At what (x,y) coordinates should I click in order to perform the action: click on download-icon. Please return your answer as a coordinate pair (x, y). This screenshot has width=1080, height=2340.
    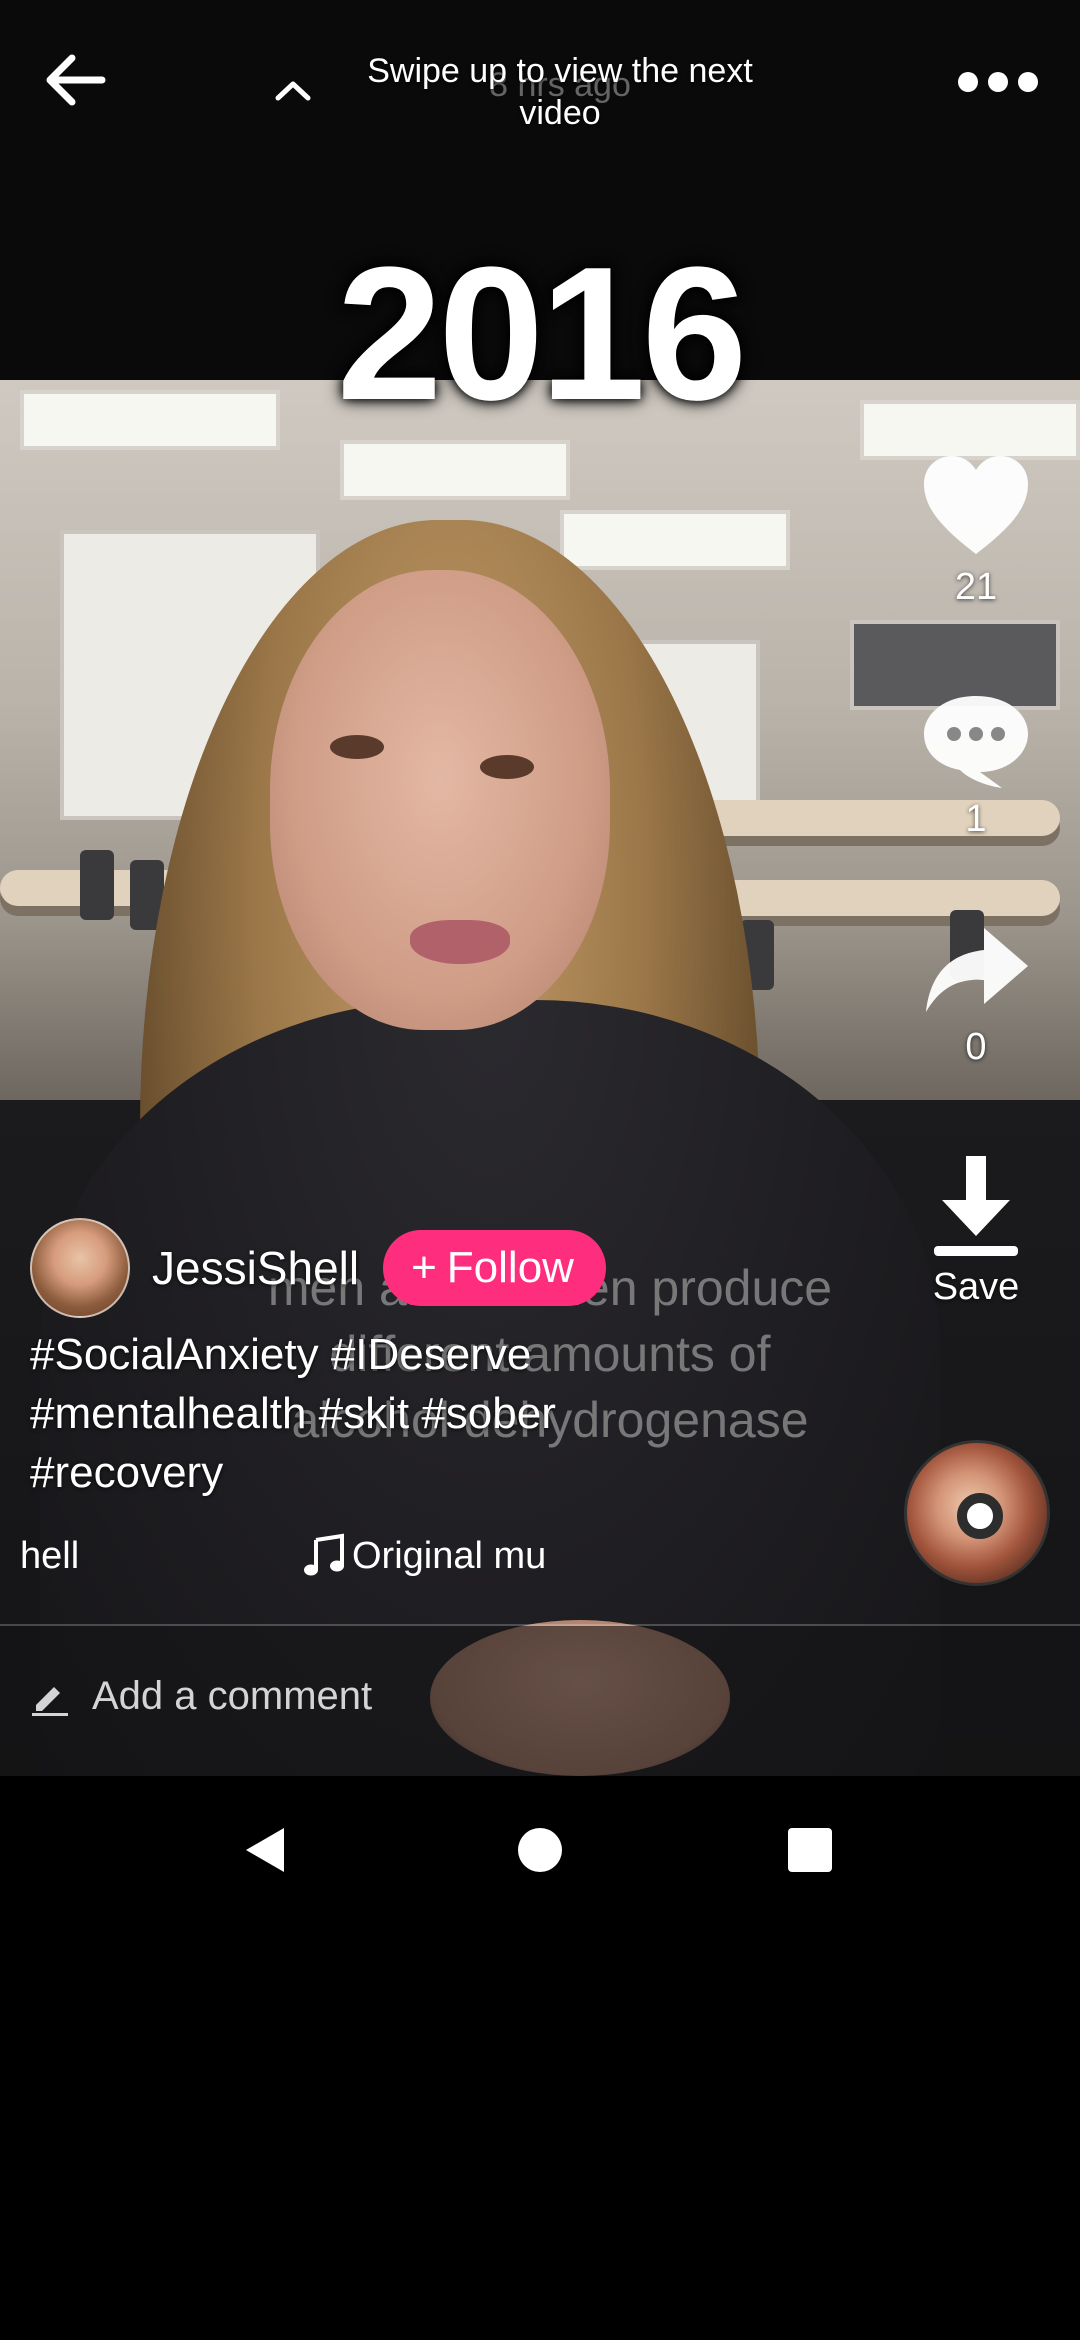
    Looking at the image, I should click on (976, 1206).